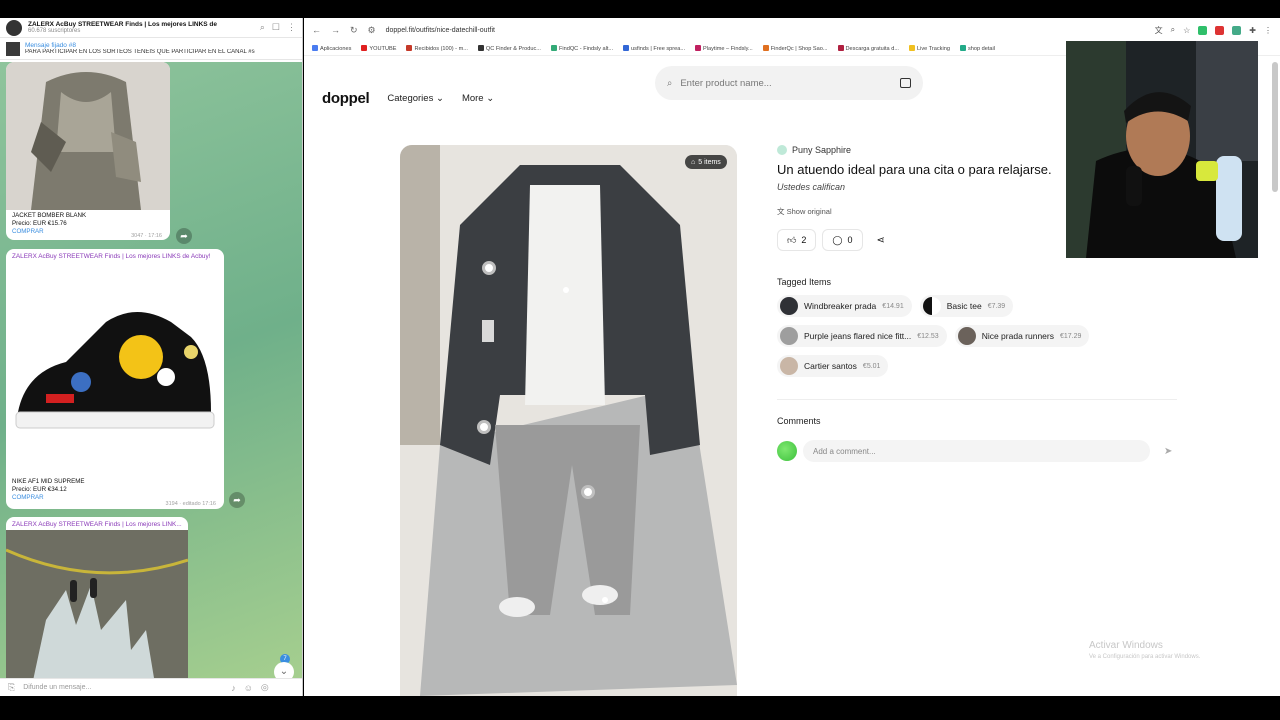 Image resolution: width=1280 pixels, height=720 pixels. I want to click on item-price: Precio: EUR €34.12, so click(39, 489).